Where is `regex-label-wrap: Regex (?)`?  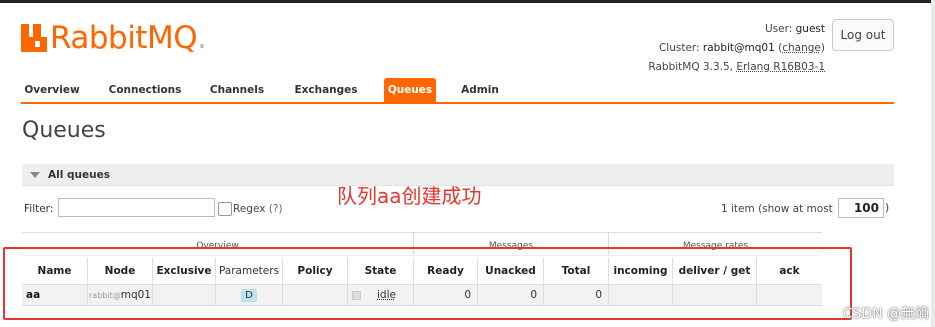 regex-label-wrap: Regex (?) is located at coordinates (258, 209).